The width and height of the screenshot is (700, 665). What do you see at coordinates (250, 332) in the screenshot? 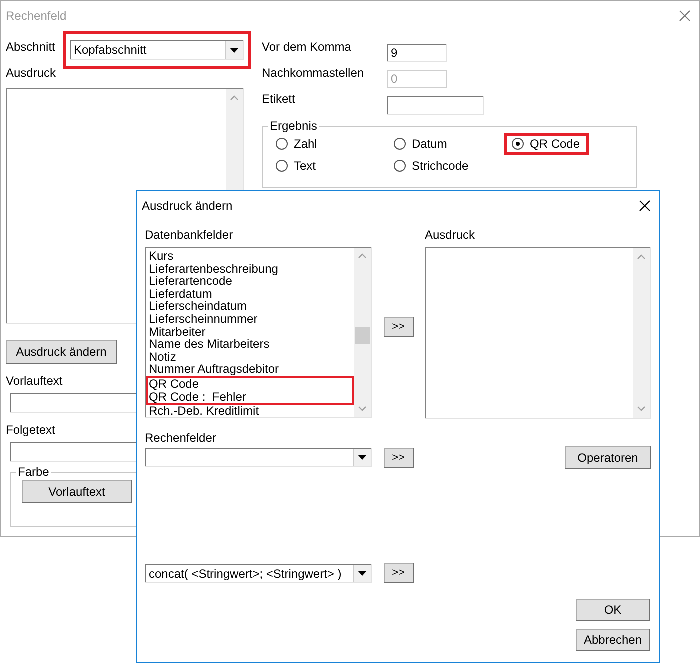
I see `list-item: Mitarbeiter` at bounding box center [250, 332].